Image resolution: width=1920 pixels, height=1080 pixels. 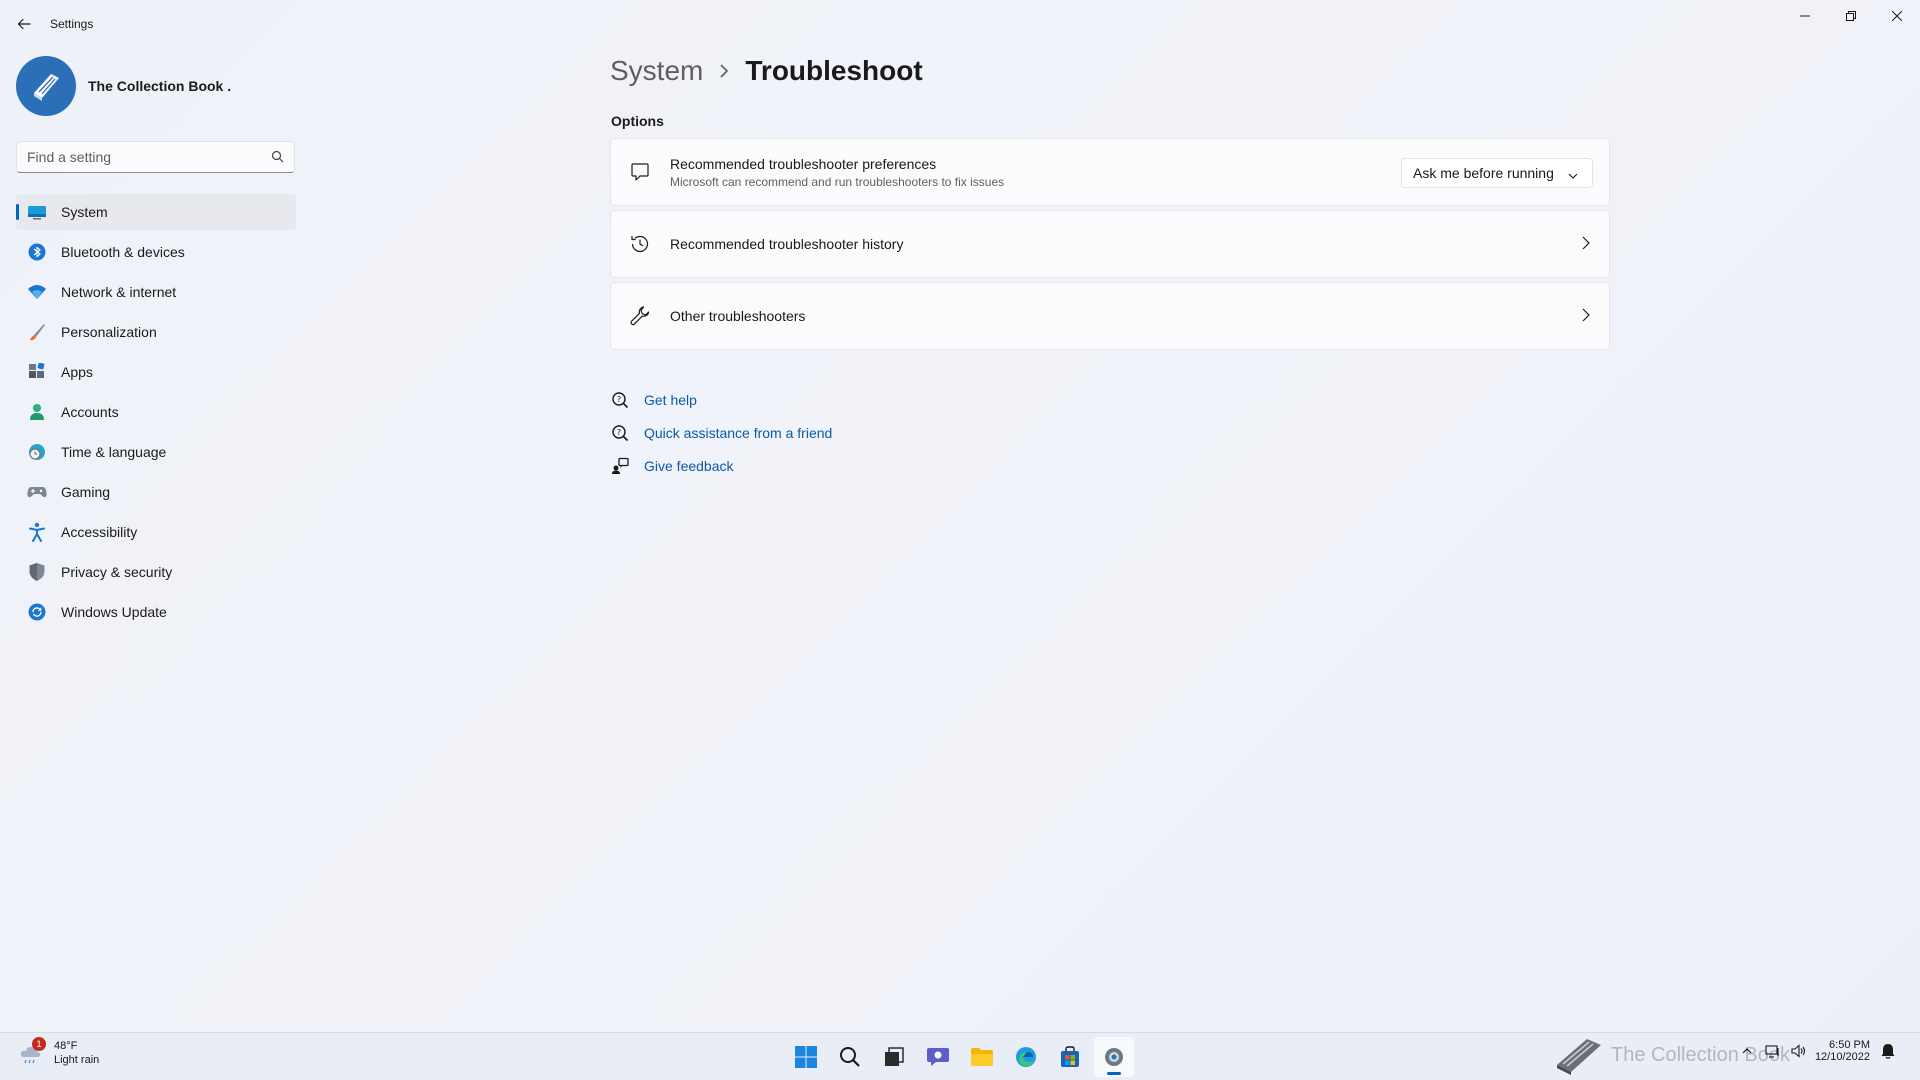 What do you see at coordinates (37, 412) in the screenshot?
I see `person-icon` at bounding box center [37, 412].